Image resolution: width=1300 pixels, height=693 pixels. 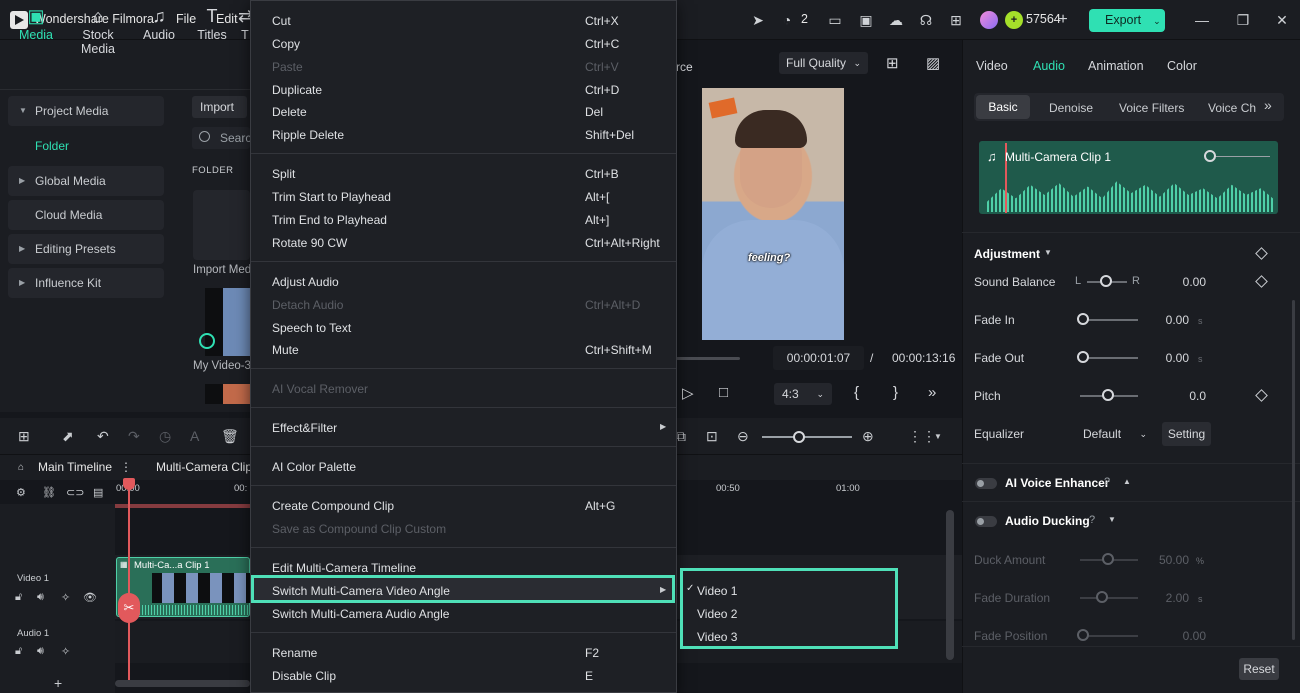 What do you see at coordinates (1116, 434) in the screenshot?
I see `equalizer-dropdown: Default ⌄` at bounding box center [1116, 434].